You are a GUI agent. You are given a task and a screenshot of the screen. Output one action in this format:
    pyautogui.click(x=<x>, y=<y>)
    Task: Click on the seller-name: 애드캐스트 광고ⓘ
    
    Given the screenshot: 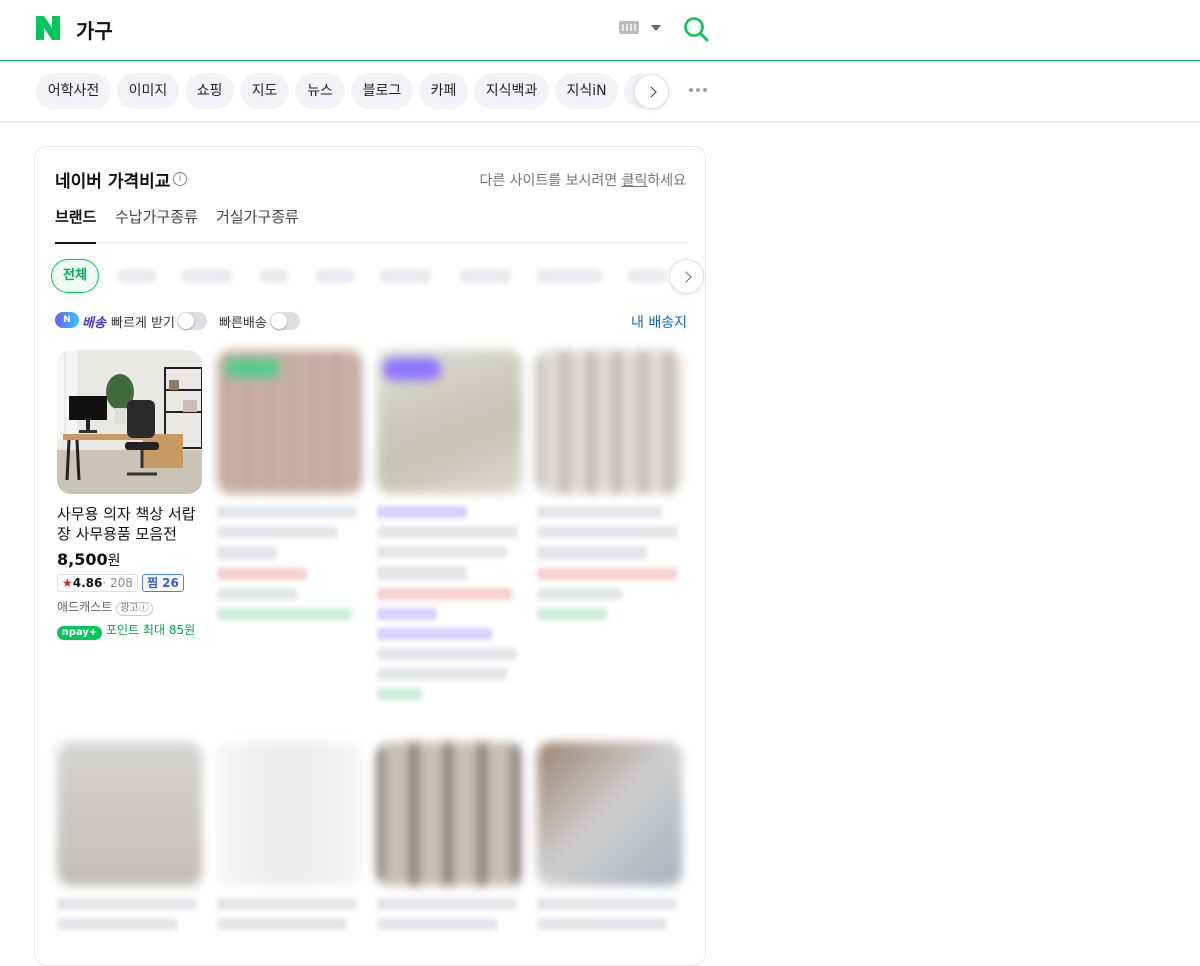 What is the action you would take?
    pyautogui.click(x=129, y=607)
    